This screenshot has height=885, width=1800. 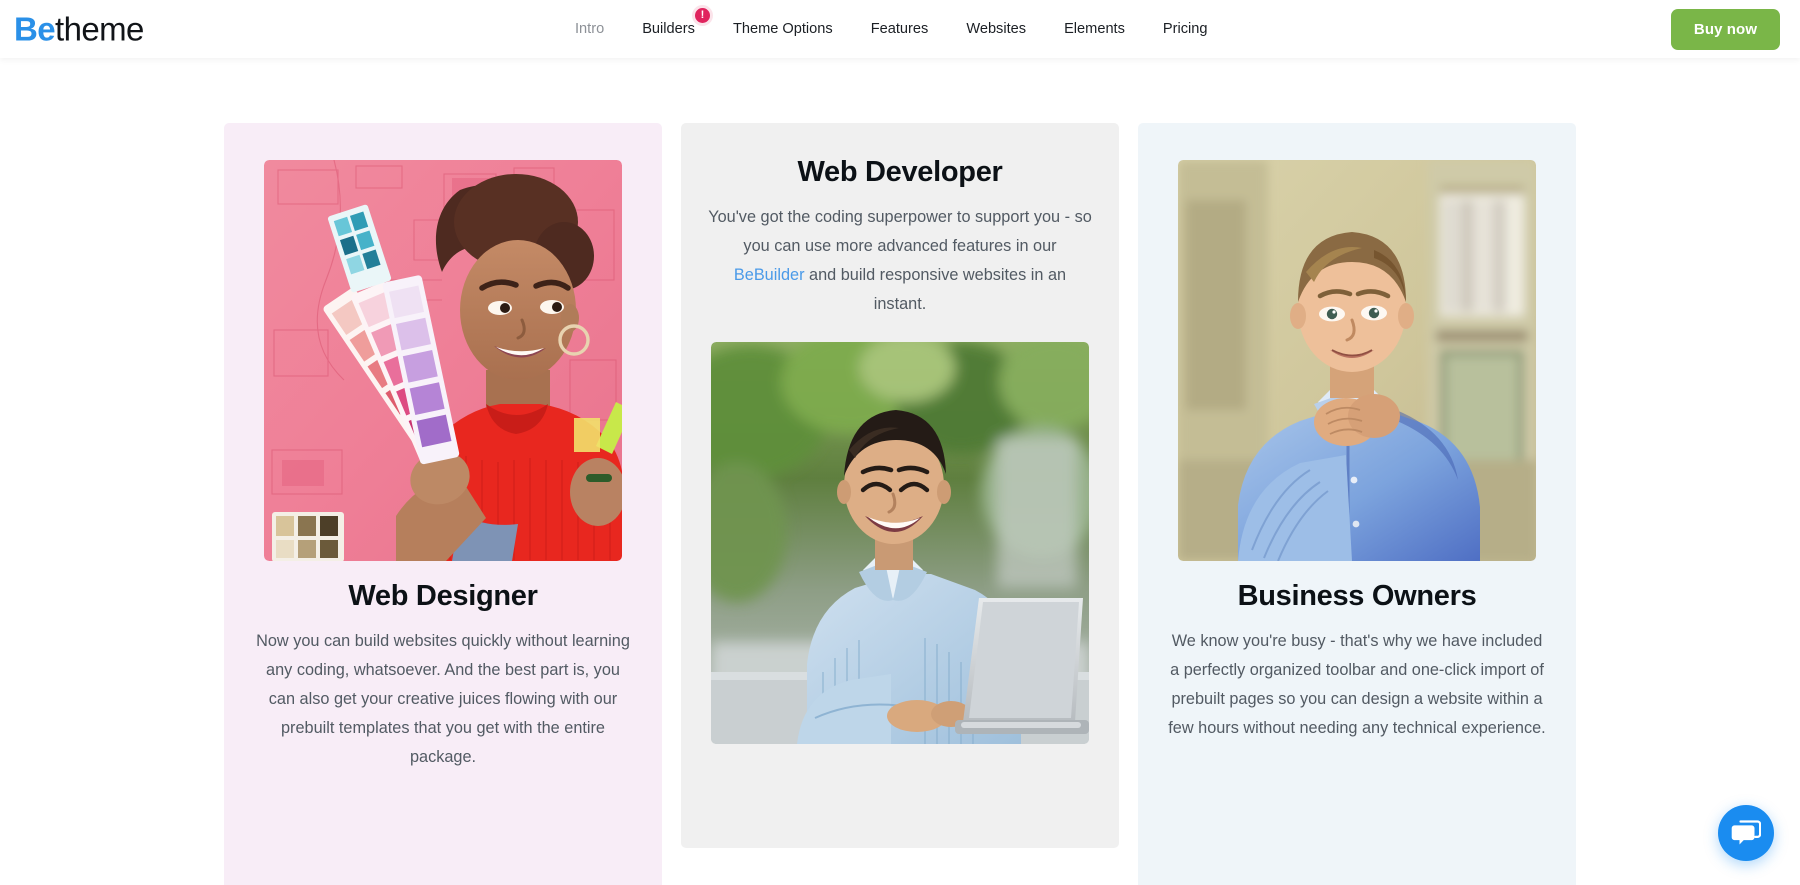 I want to click on nav-item-label: Features, so click(x=899, y=29).